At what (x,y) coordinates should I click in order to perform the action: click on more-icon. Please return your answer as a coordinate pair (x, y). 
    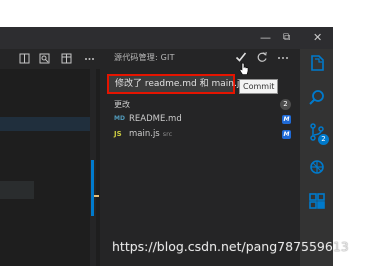
    Looking at the image, I should click on (89, 60).